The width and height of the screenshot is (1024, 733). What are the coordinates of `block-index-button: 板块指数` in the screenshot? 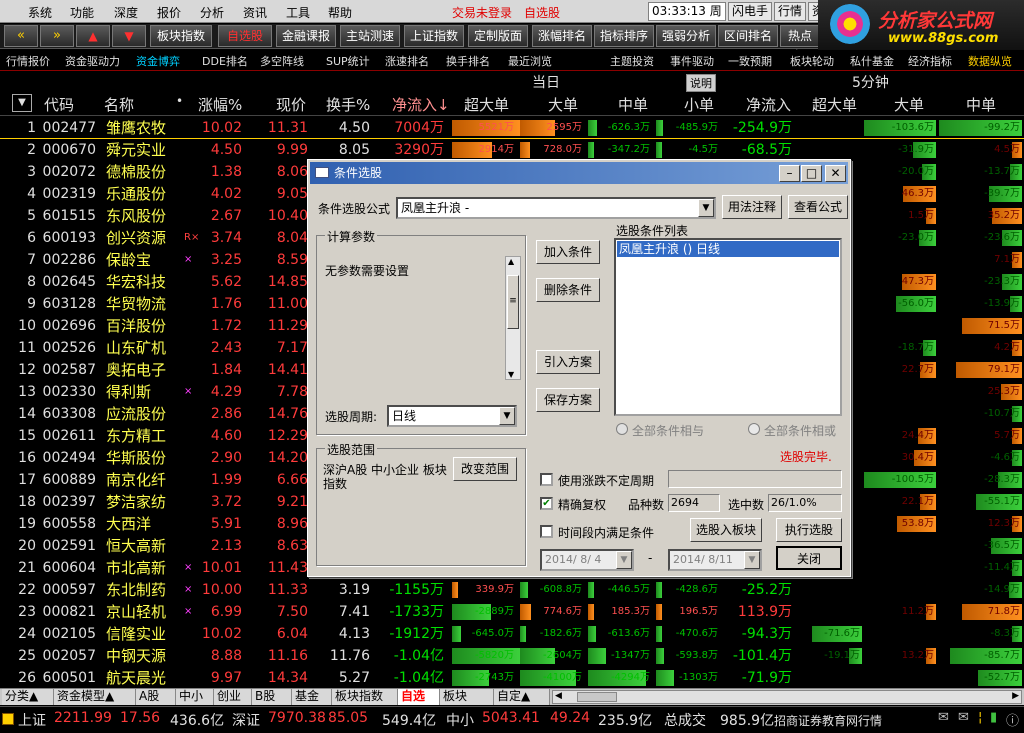 It's located at (181, 36).